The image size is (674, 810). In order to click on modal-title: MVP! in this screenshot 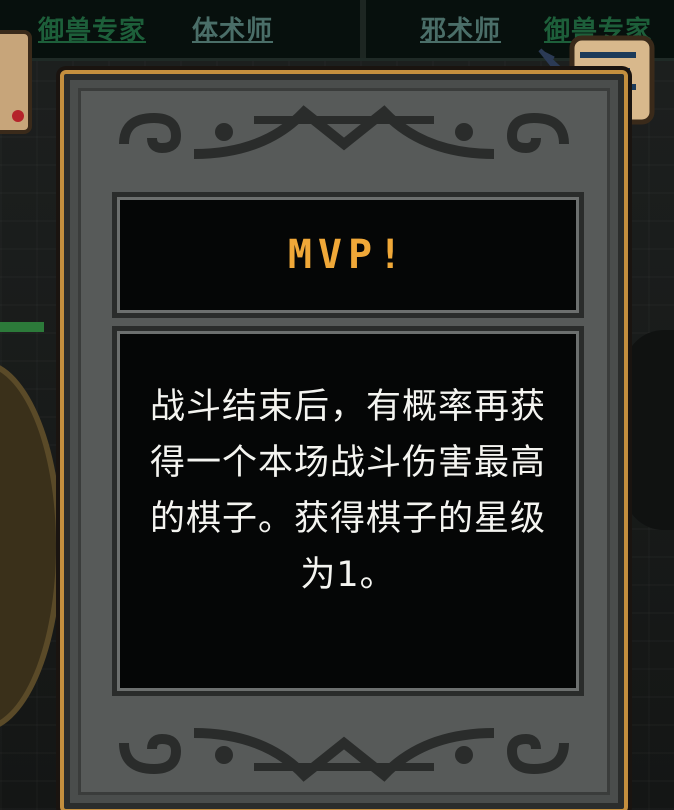, I will do `click(348, 255)`.